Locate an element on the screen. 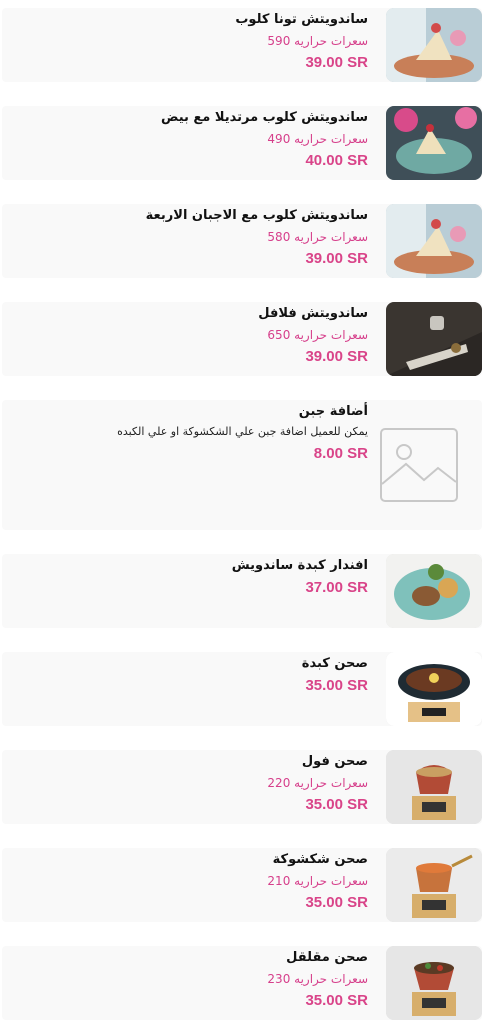  item-name: أضافة جبن is located at coordinates (333, 411).